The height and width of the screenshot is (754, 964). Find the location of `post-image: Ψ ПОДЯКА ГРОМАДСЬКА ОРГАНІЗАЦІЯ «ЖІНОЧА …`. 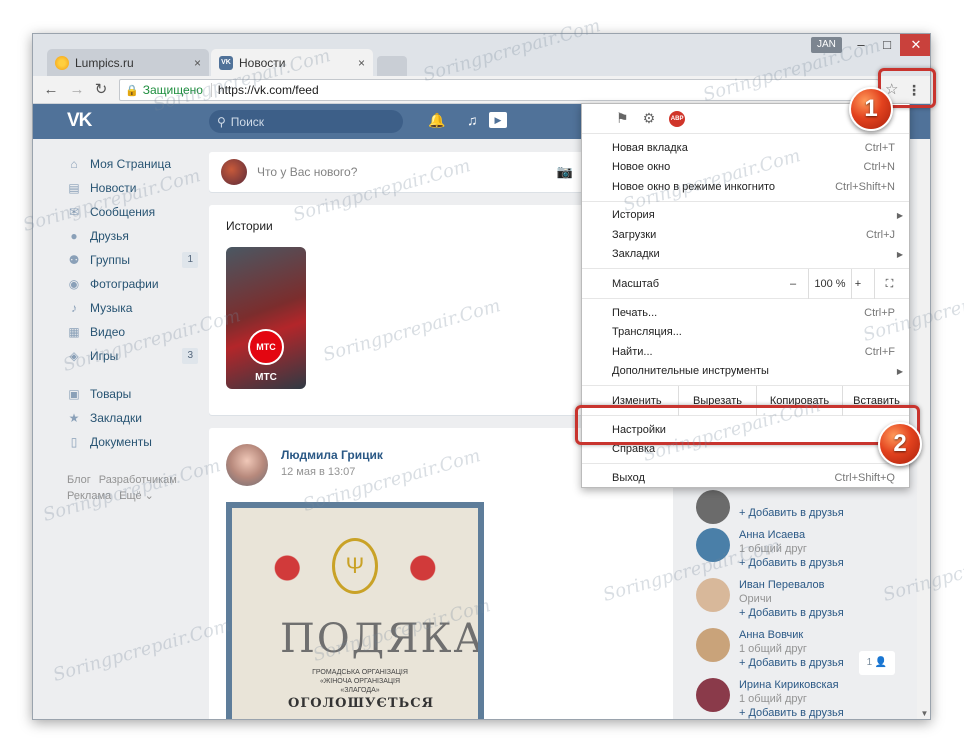

post-image: Ψ ПОДЯКА ГРОМАДСЬКА ОРГАНІЗАЦІЯ «ЖІНОЧА … is located at coordinates (355, 610).